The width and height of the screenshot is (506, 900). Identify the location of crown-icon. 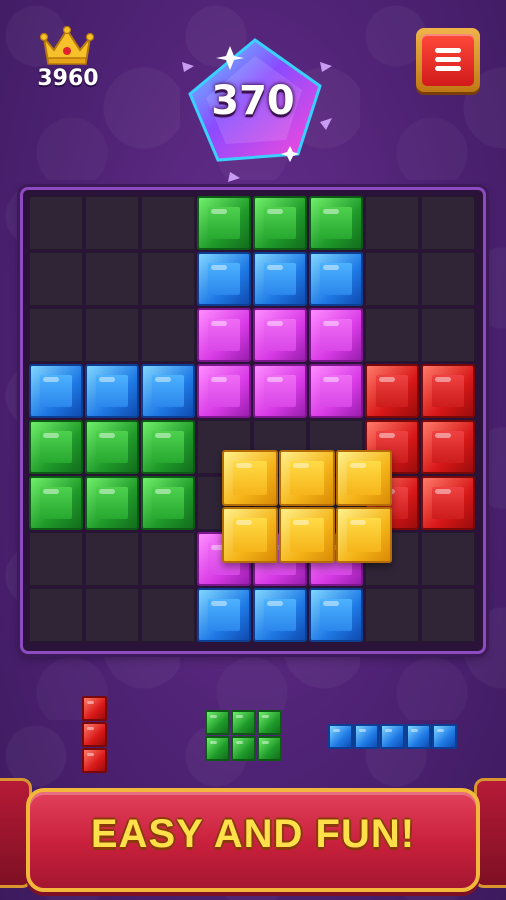
(67, 45).